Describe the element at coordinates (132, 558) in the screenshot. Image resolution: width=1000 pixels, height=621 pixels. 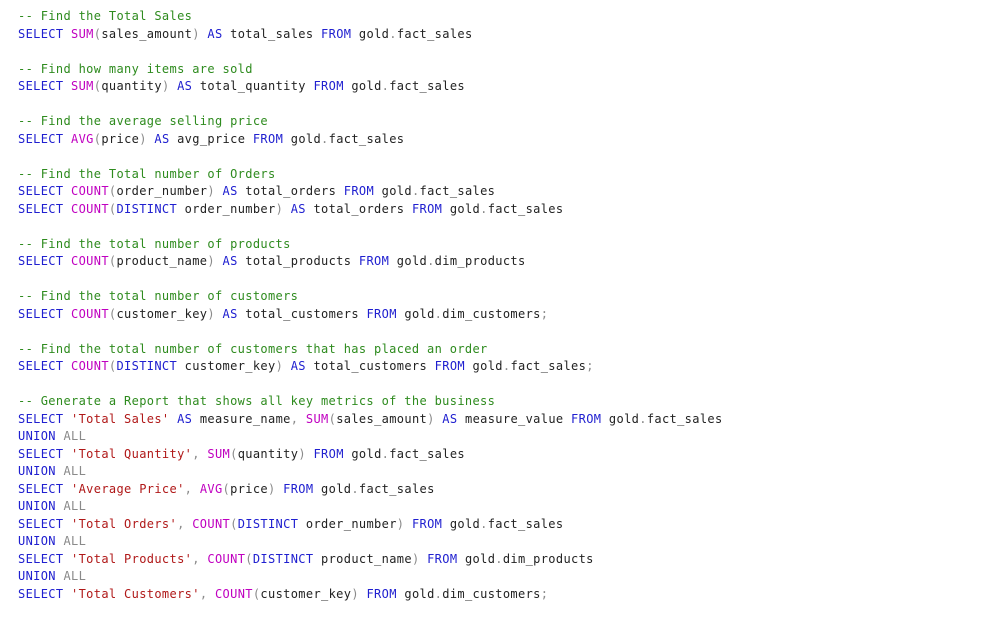
I see `sql-string: 'Total Products'` at that location.